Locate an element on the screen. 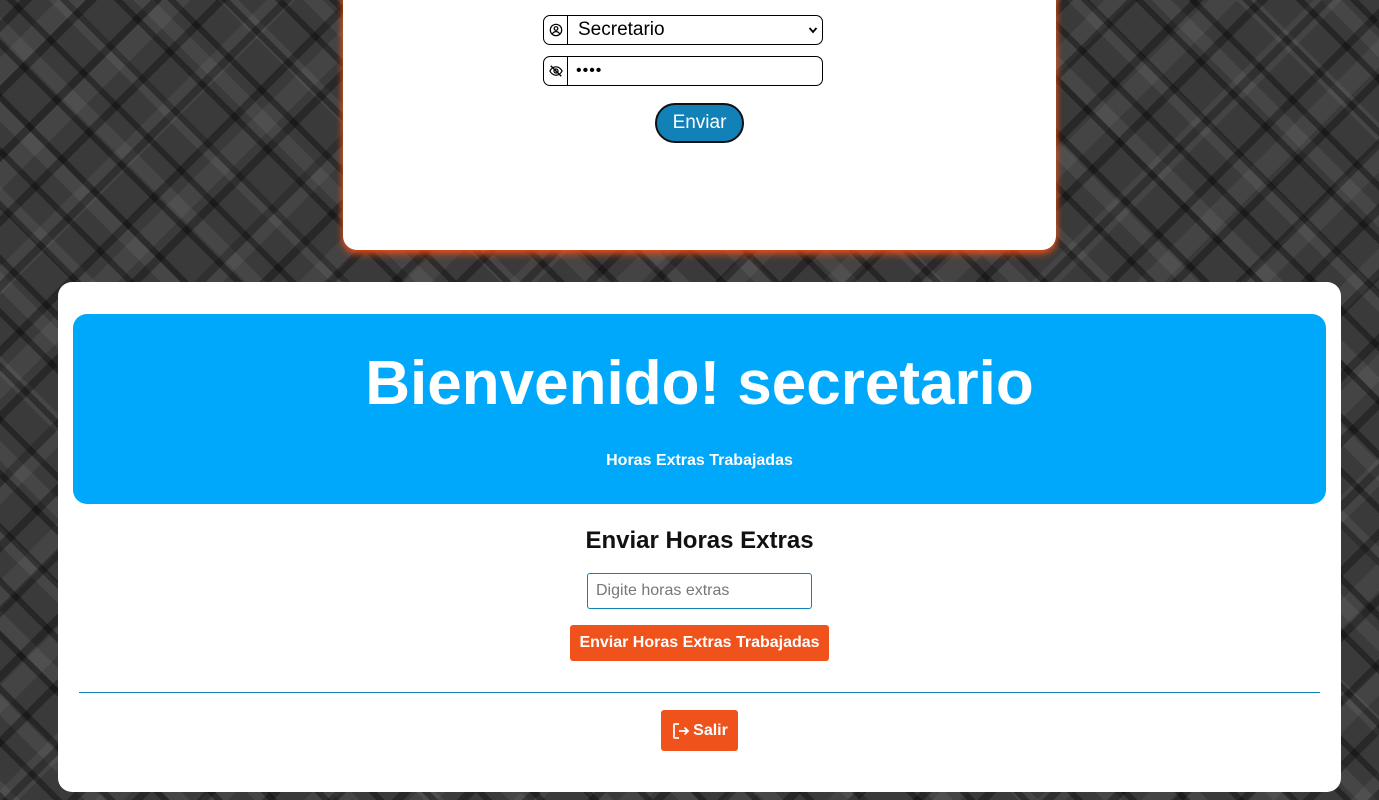  logout-label: Salir is located at coordinates (710, 730).